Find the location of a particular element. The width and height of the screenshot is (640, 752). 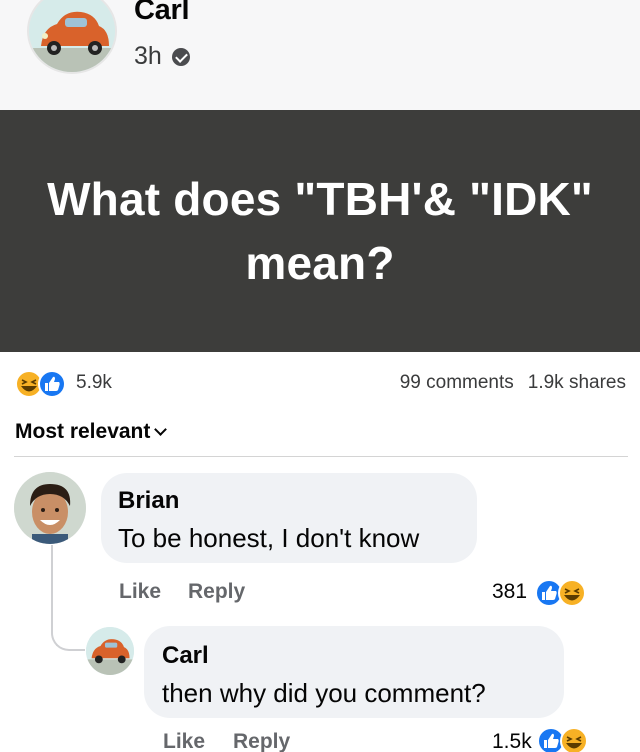

post-header: Carl 3h is located at coordinates (320, 55).